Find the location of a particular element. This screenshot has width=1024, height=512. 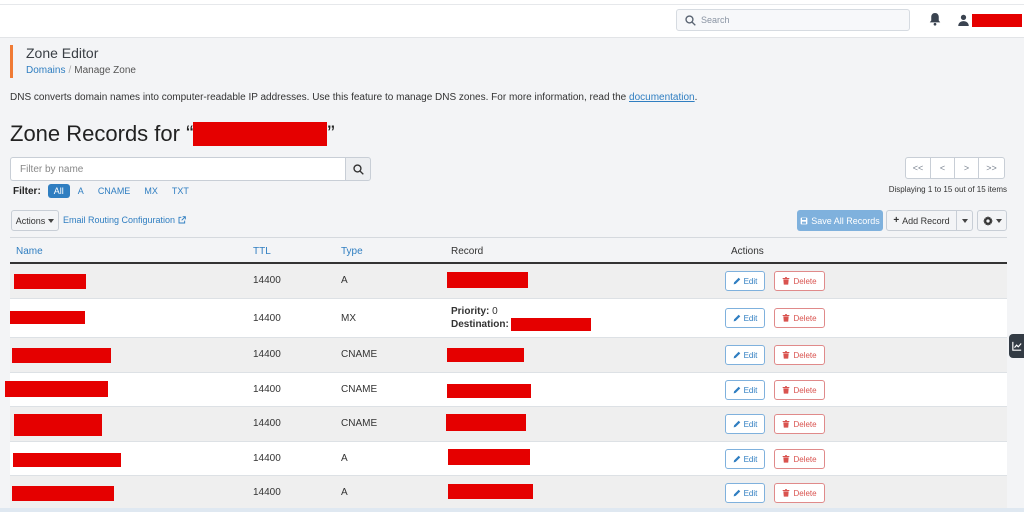

filter-by-name-input is located at coordinates (177, 169).